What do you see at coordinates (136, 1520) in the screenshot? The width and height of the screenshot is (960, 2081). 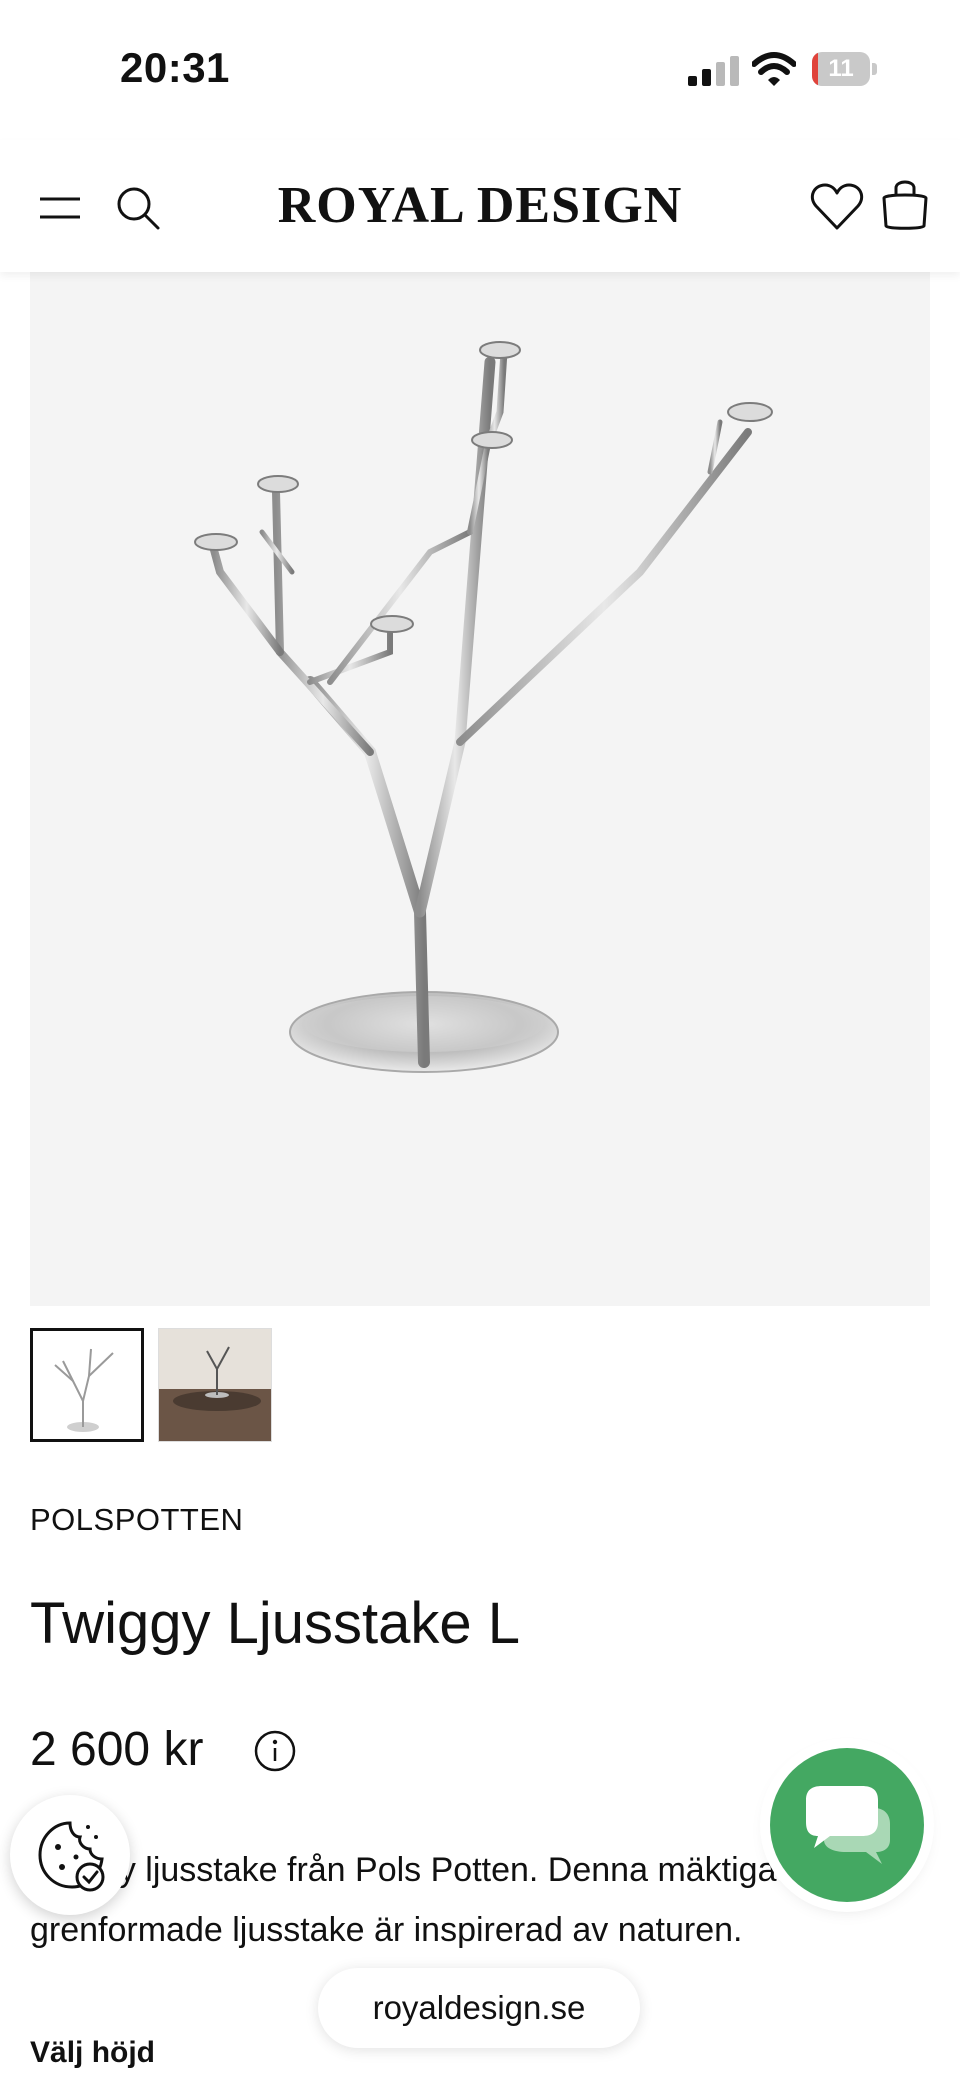 I see `product-brand: POLSPOTTEN` at bounding box center [136, 1520].